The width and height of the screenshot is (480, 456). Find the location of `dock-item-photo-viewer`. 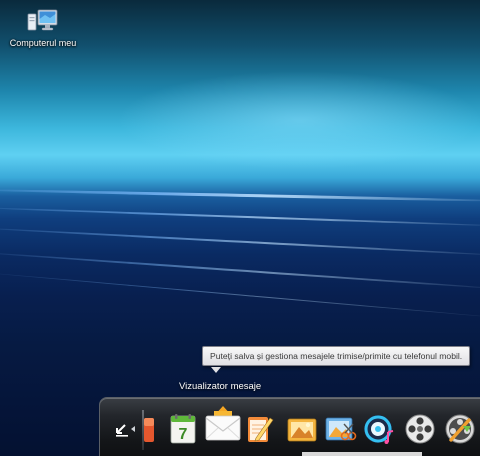

dock-item-photo-viewer is located at coordinates (302, 429).